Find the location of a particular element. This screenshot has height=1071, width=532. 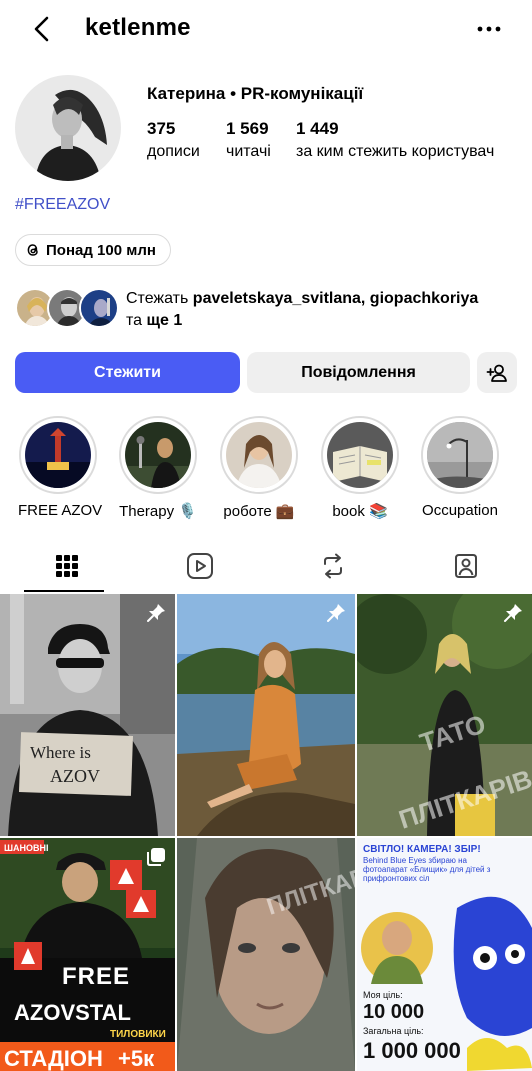

tab-reposts is located at coordinates (332, 566).